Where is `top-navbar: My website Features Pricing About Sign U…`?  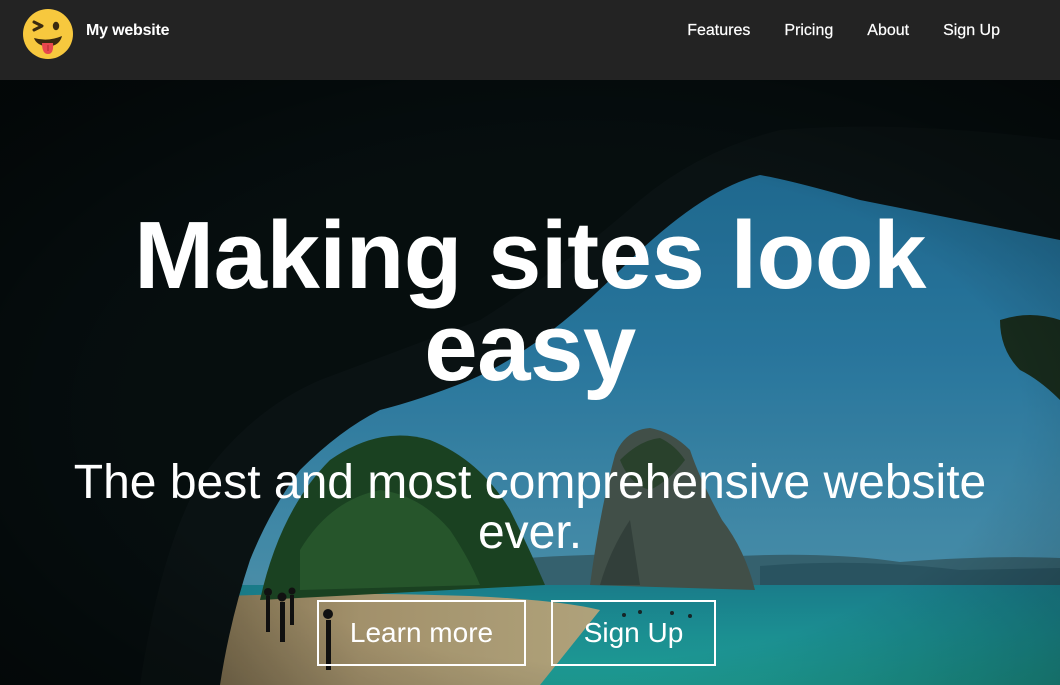
top-navbar: My website Features Pricing About Sign U… is located at coordinates (530, 40).